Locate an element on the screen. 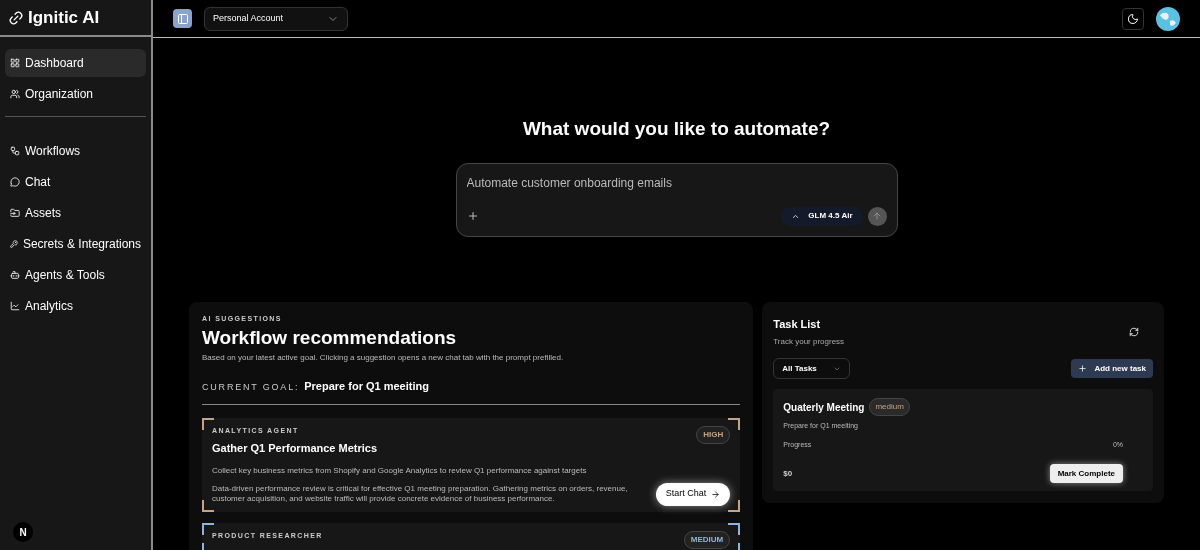 The width and height of the screenshot is (1200, 550). sidebar-item: Secrets & Integrations is located at coordinates (75, 244).